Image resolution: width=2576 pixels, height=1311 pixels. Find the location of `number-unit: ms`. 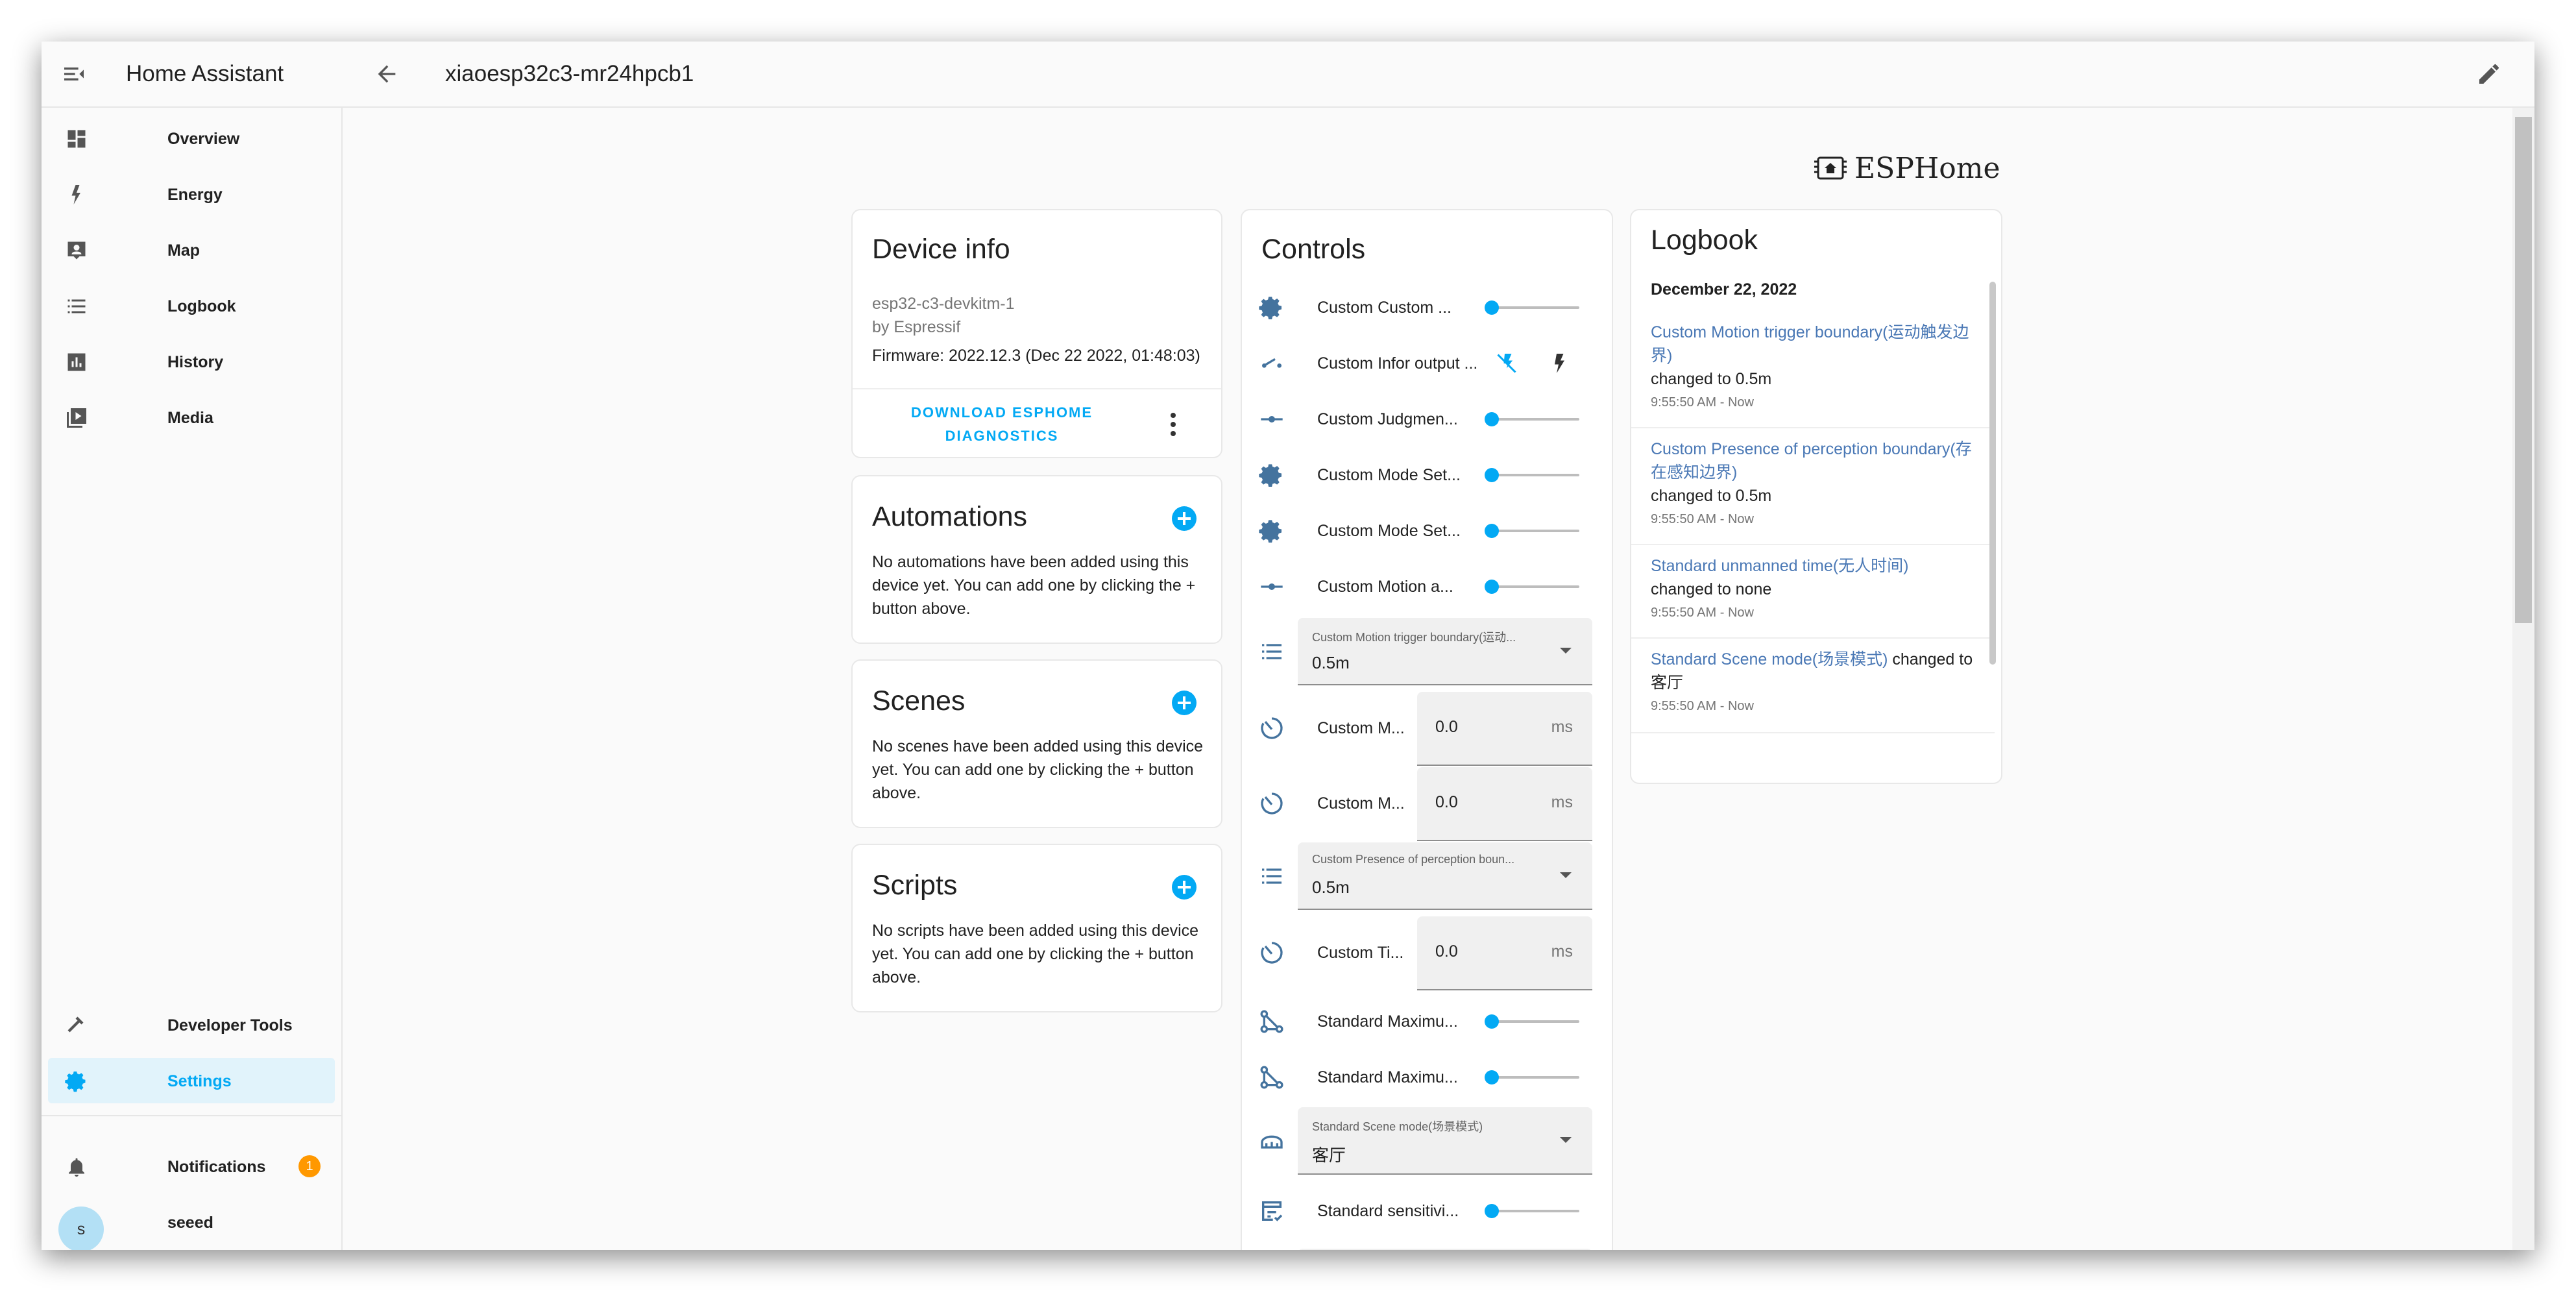

number-unit: ms is located at coordinates (1562, 951).